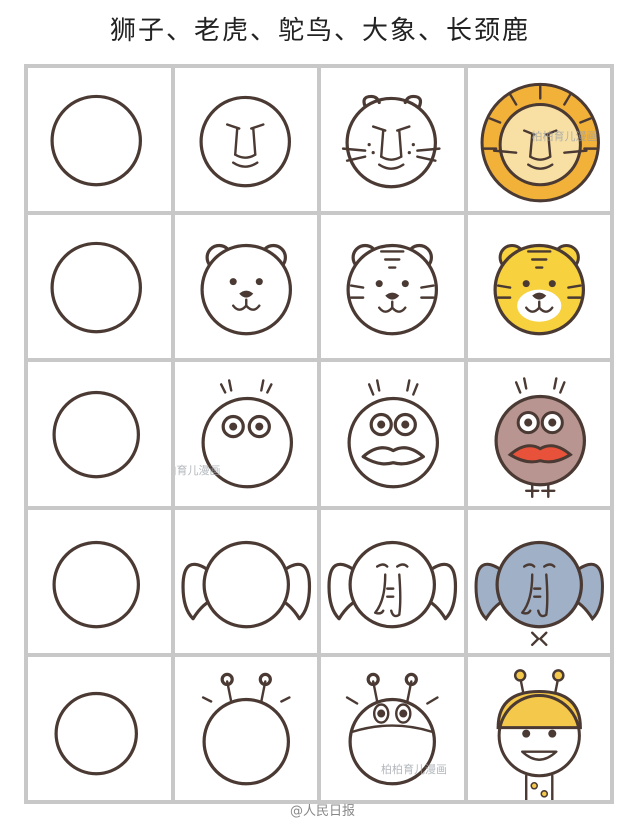 The height and width of the screenshot is (827, 640). Describe the element at coordinates (319, 31) in the screenshot. I see `page-title: 狮子、老虎、鸵鸟、大象、长颈鹿` at that location.